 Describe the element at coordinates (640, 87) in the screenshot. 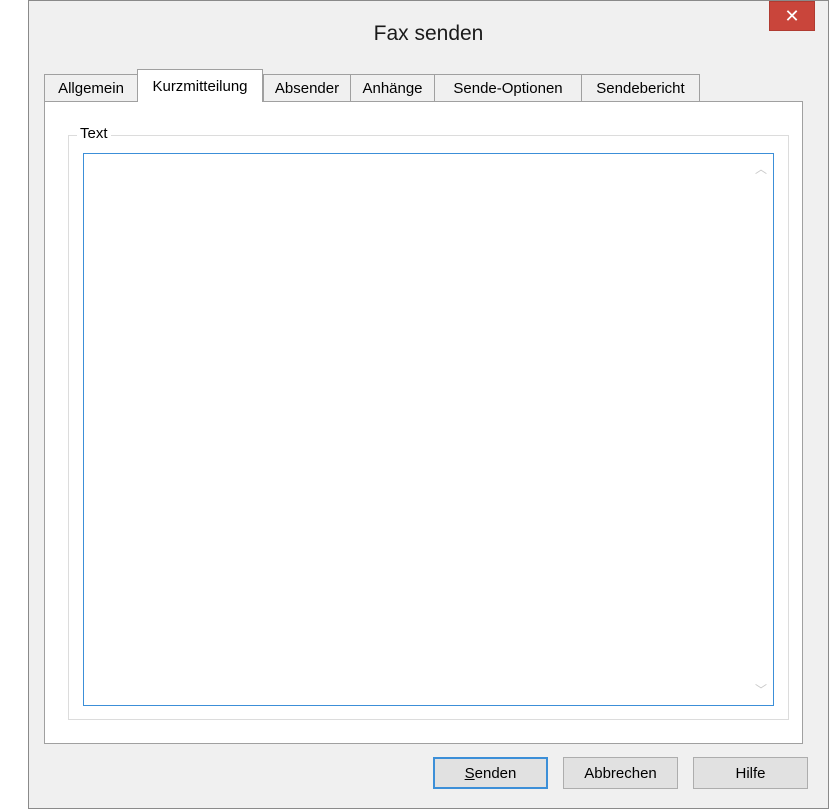

I see `tab-sendebericht: Sendebericht` at that location.